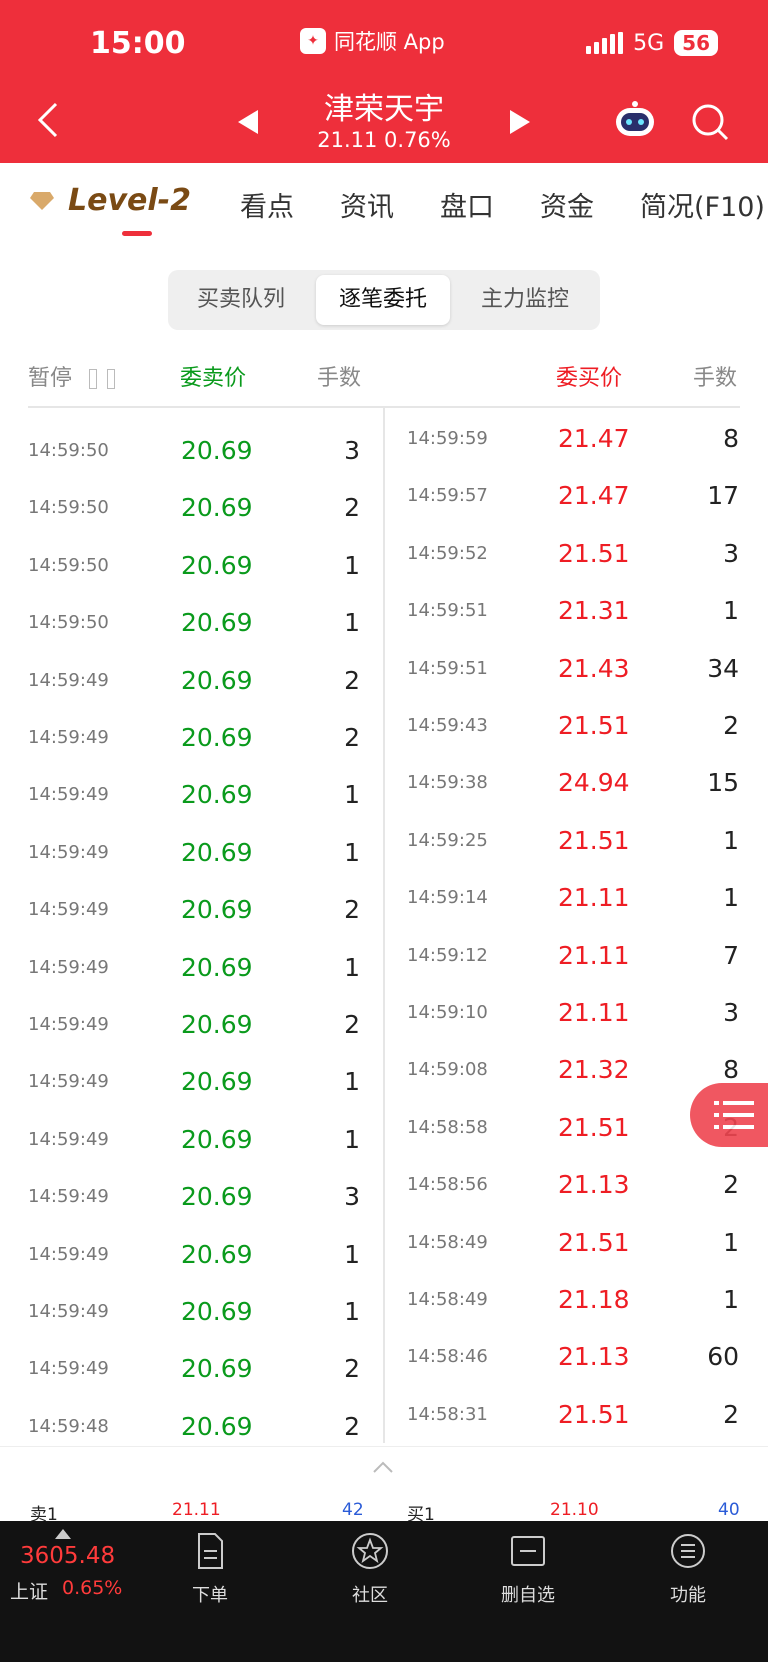 This screenshot has height=1662, width=768. What do you see at coordinates (573, 913) in the screenshot?
I see `buy-order-row: 14:59:14 21.11 1` at bounding box center [573, 913].